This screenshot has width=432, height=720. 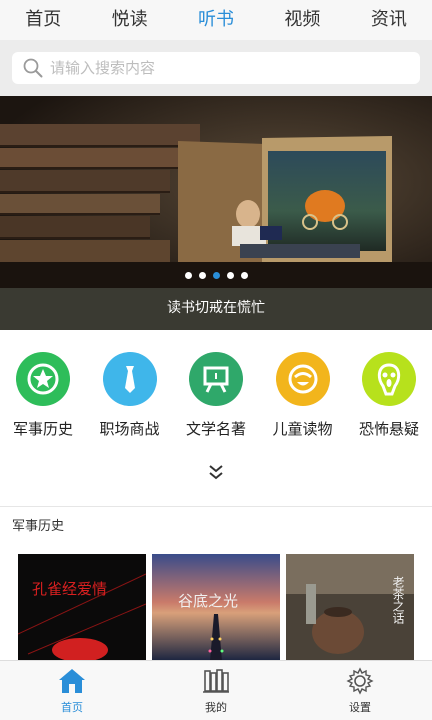 I want to click on search-input, so click(x=235, y=68).